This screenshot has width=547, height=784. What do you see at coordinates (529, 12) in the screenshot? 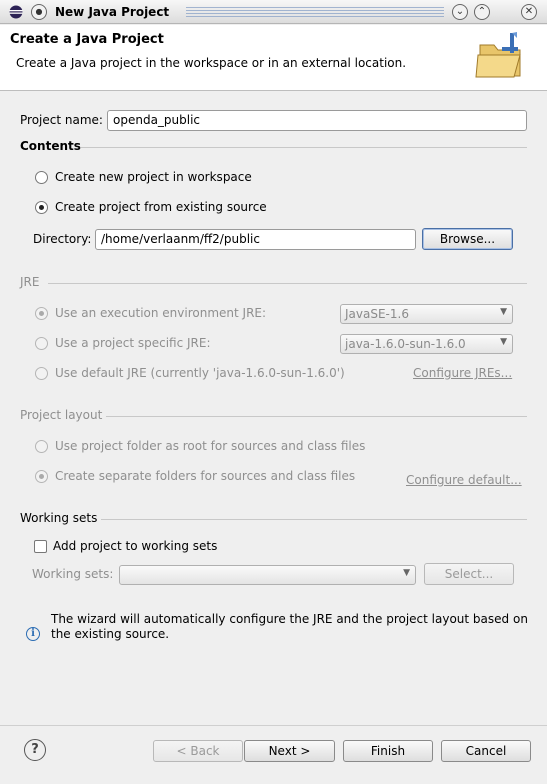
I see `close-icon: ✕` at bounding box center [529, 12].